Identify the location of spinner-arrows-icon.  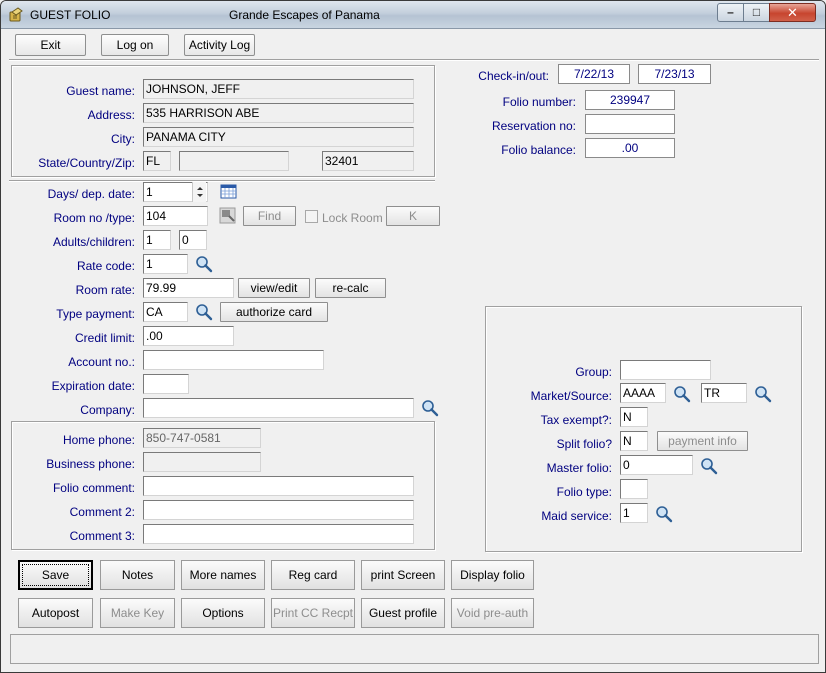
(200, 192).